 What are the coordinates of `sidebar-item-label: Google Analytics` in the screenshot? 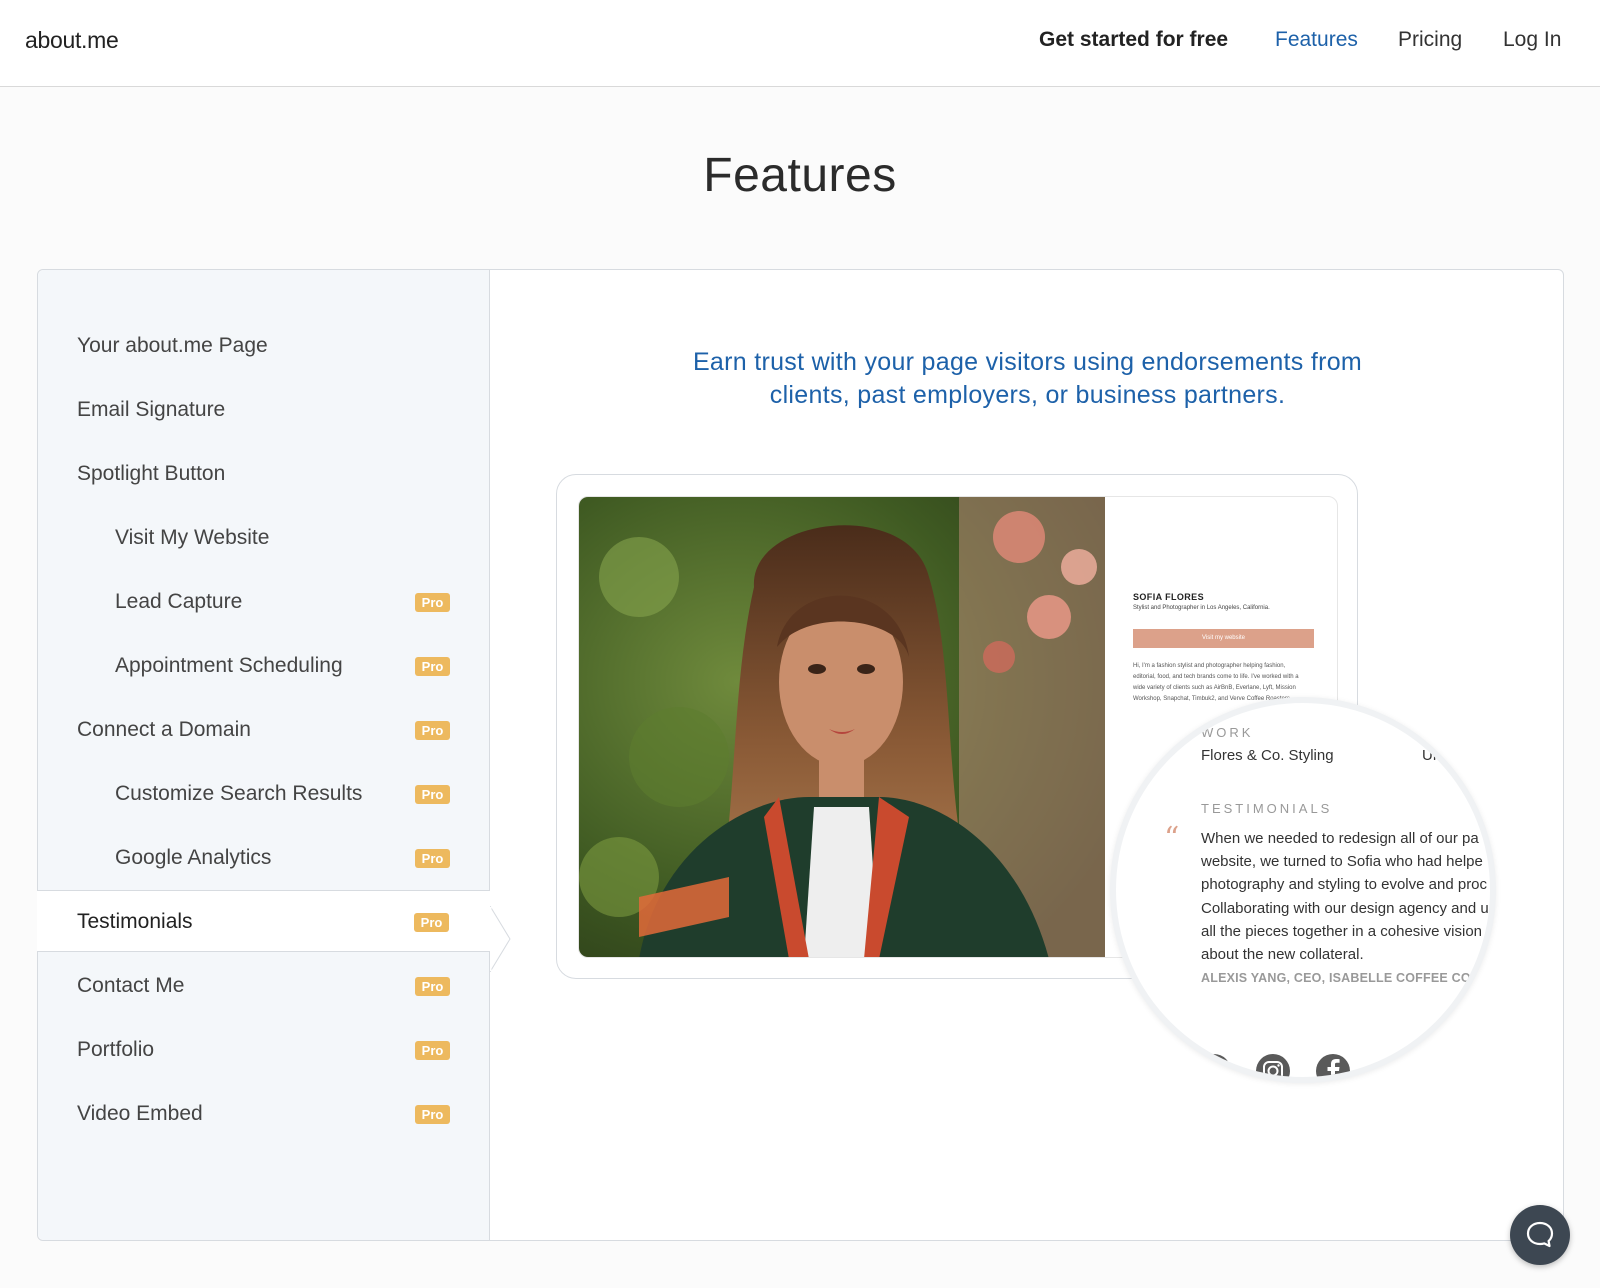 It's located at (193, 857).